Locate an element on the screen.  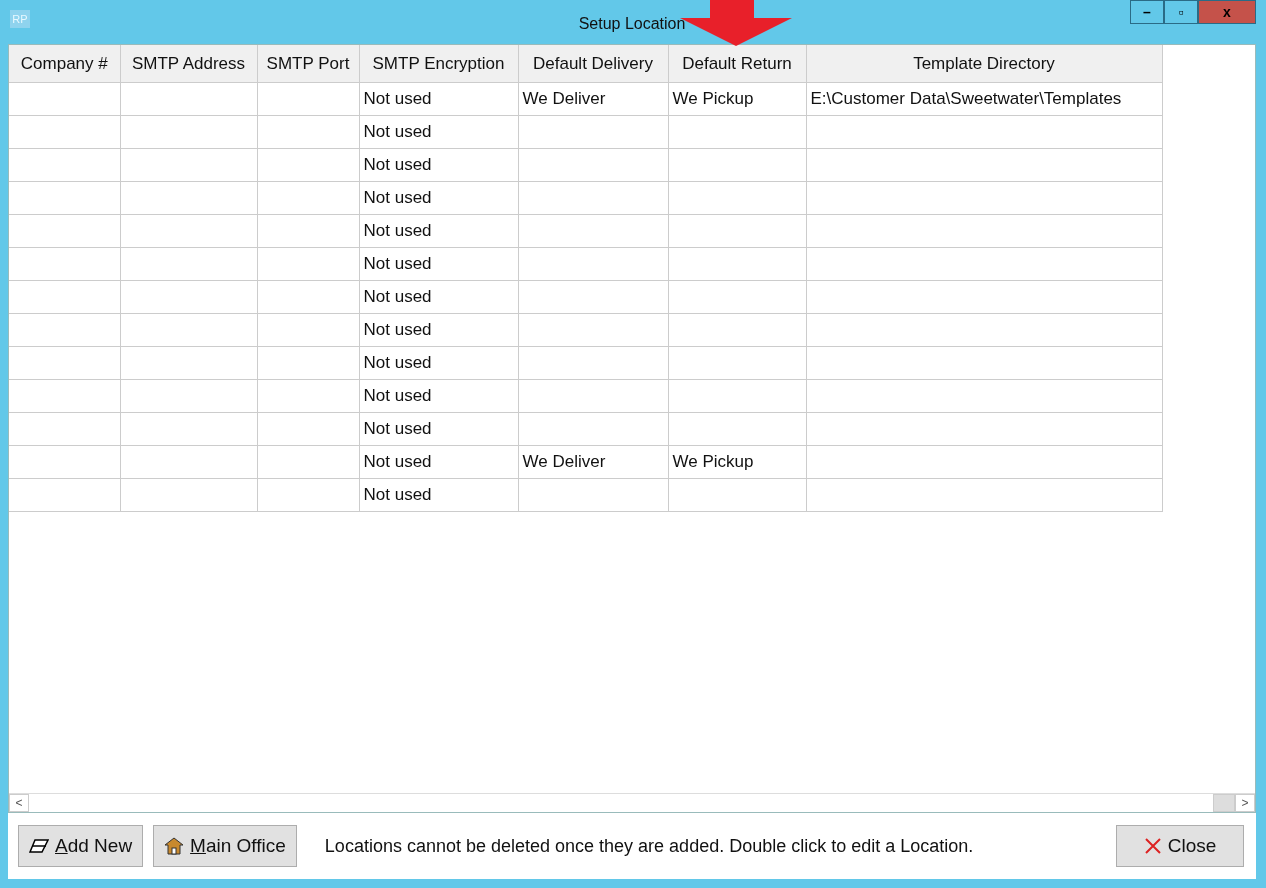
column-header: Template Directory is located at coordinates (984, 64).